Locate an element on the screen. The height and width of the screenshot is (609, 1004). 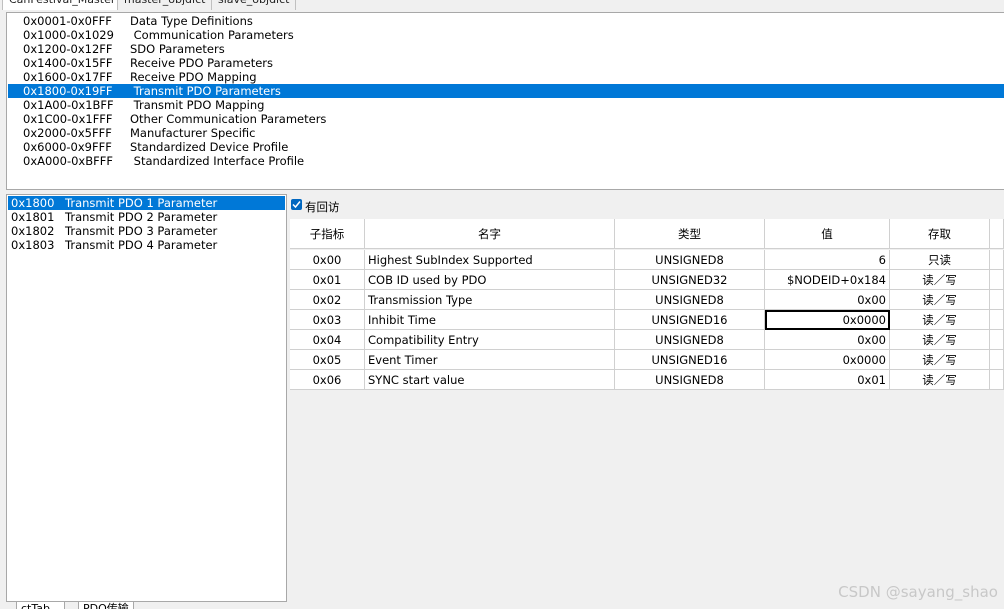
tab-canfestival-master: CanFestival_Master is located at coordinates (62, 5).